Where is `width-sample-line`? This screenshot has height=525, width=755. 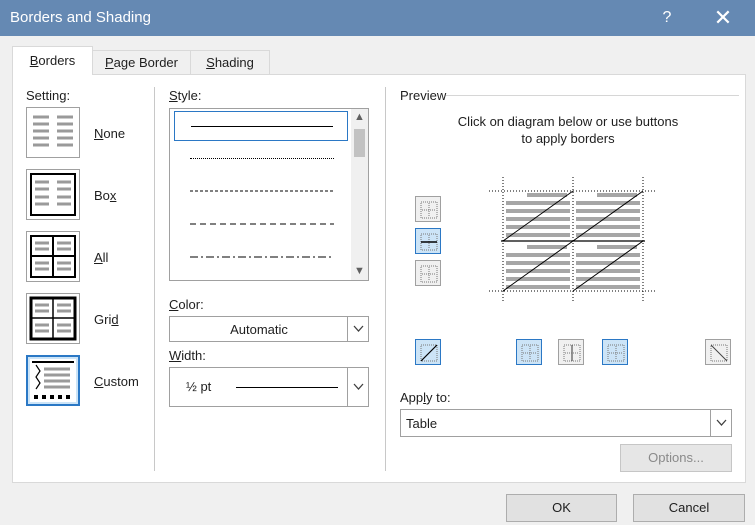 width-sample-line is located at coordinates (287, 387).